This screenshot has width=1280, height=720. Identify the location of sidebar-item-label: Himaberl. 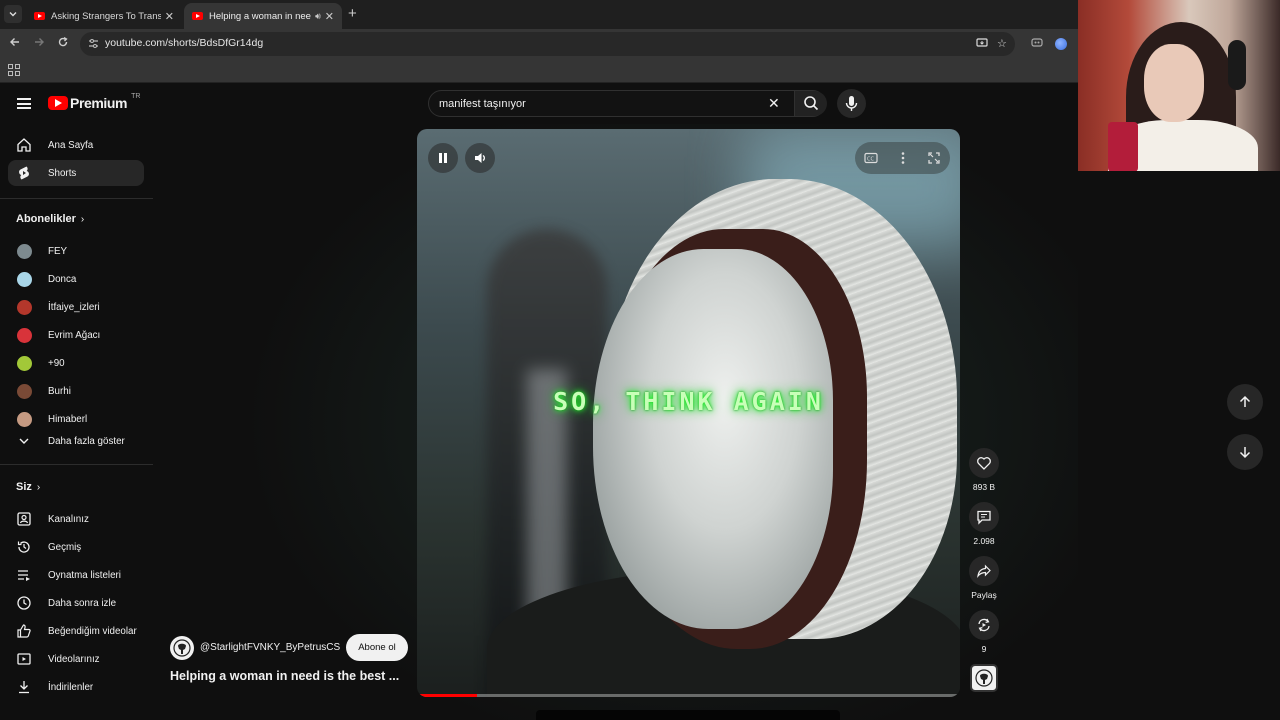
(68, 419).